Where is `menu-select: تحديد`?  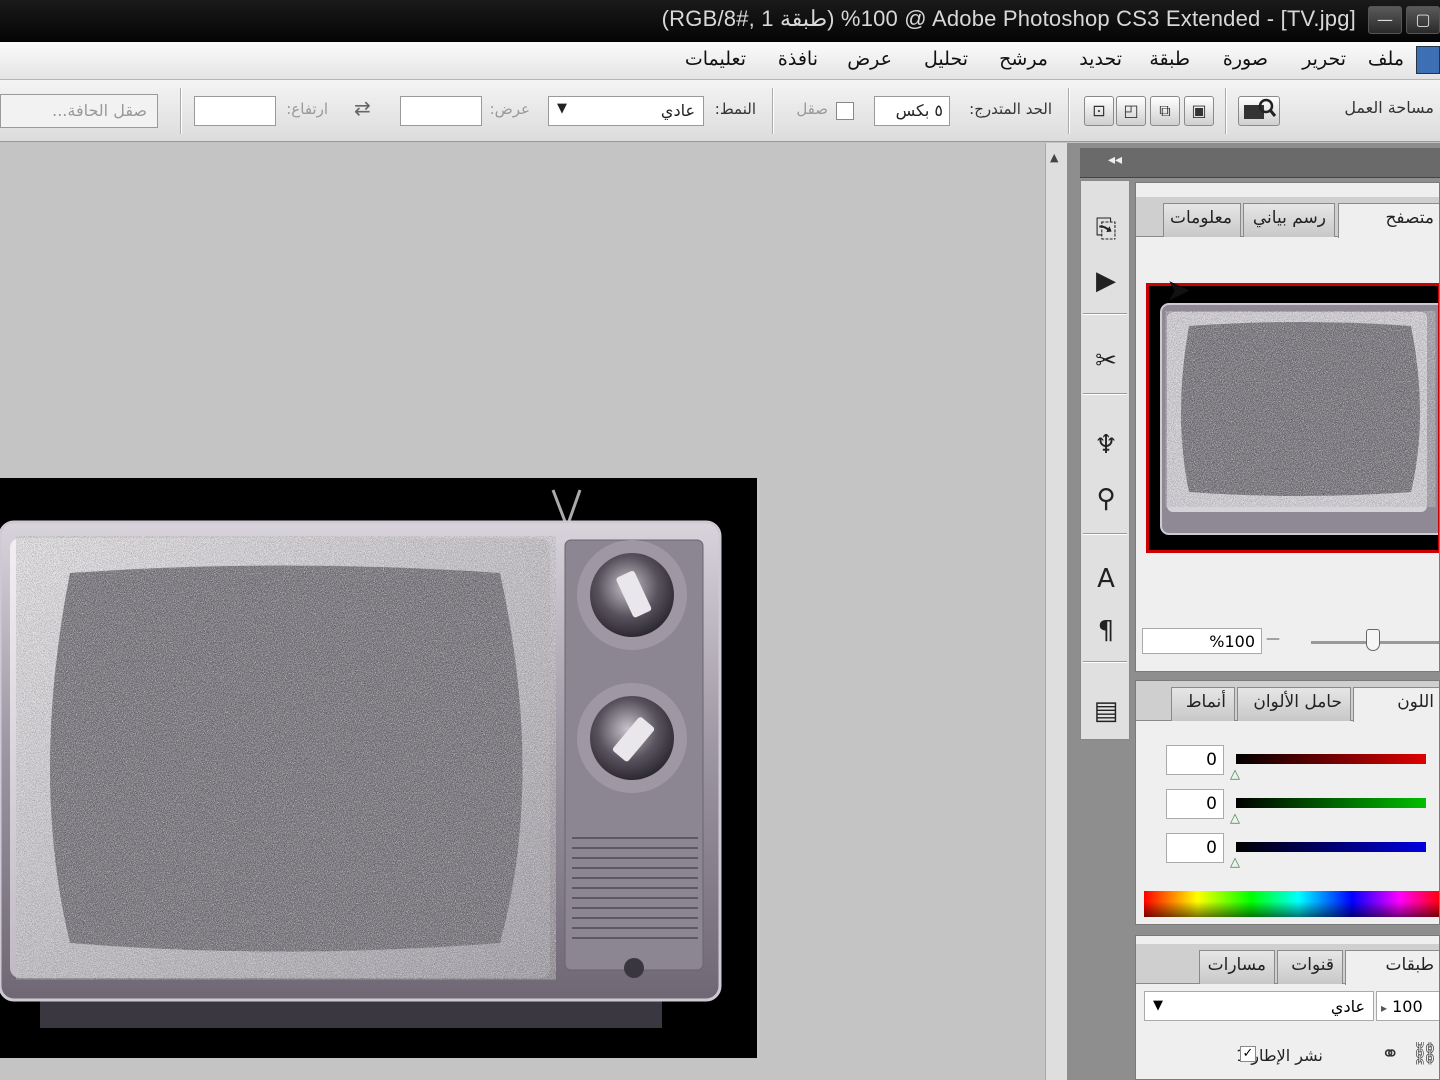 menu-select: تحديد is located at coordinates (1100, 59).